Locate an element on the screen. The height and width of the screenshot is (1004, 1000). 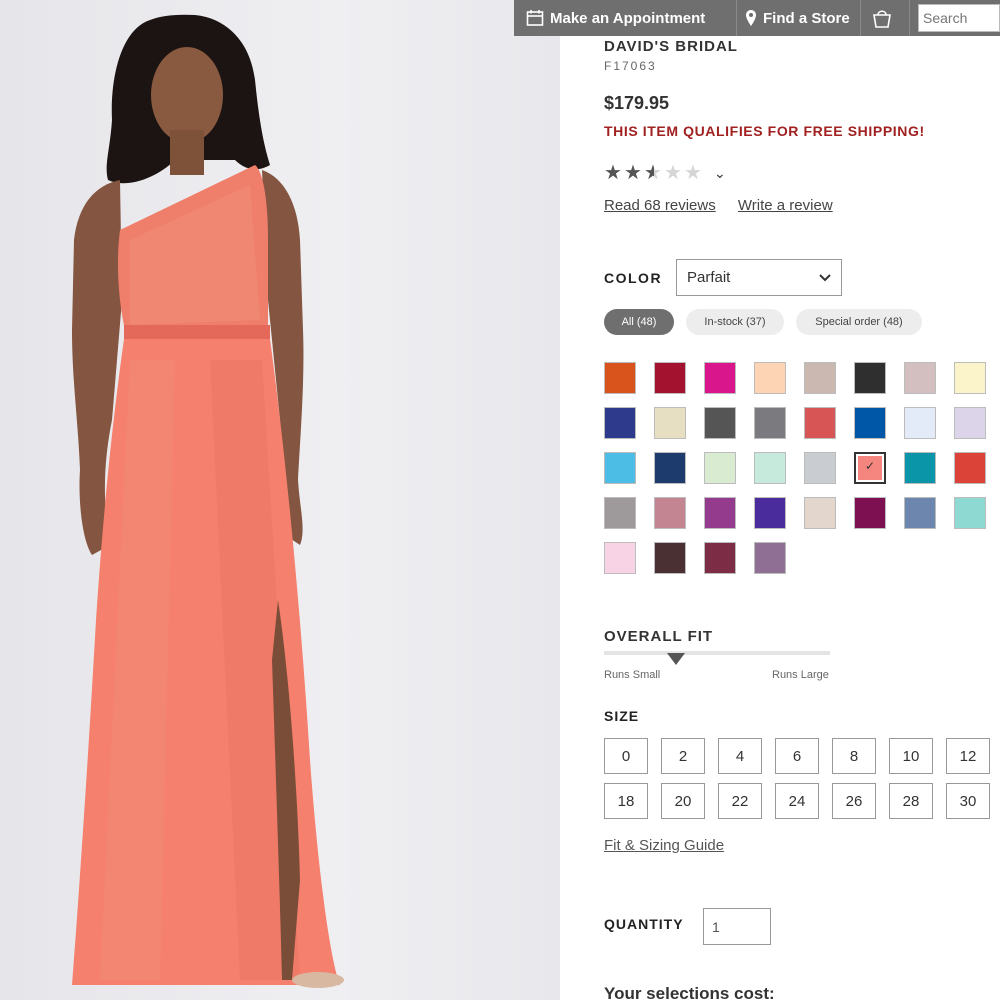
read-reviews-link: Read 68 reviews is located at coordinates (660, 205).